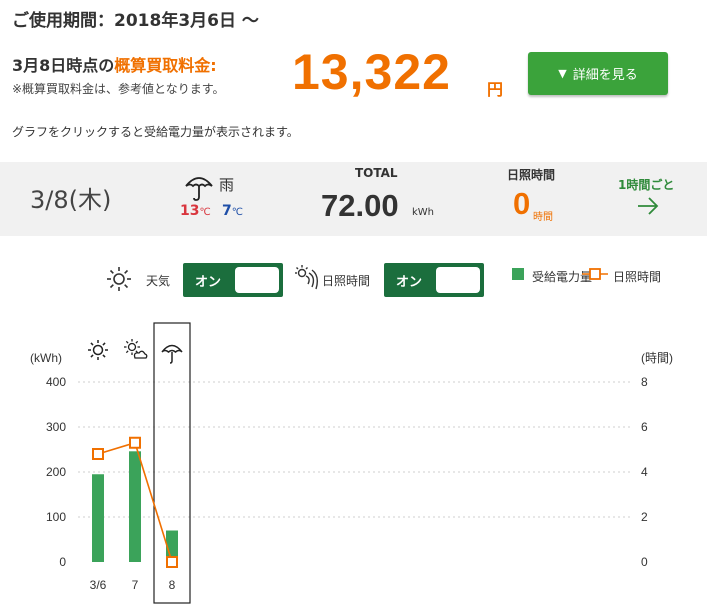 This screenshot has width=707, height=613. Describe the element at coordinates (98, 585) in the screenshot. I see `x-tick-label: 3/6` at that location.